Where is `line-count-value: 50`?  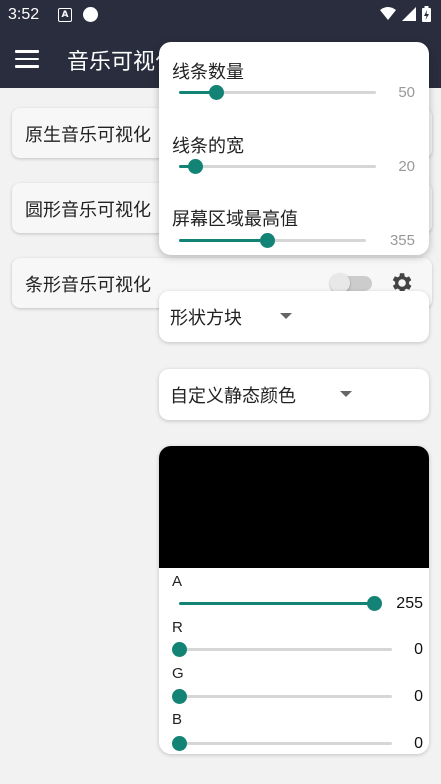 line-count-value: 50 is located at coordinates (406, 92).